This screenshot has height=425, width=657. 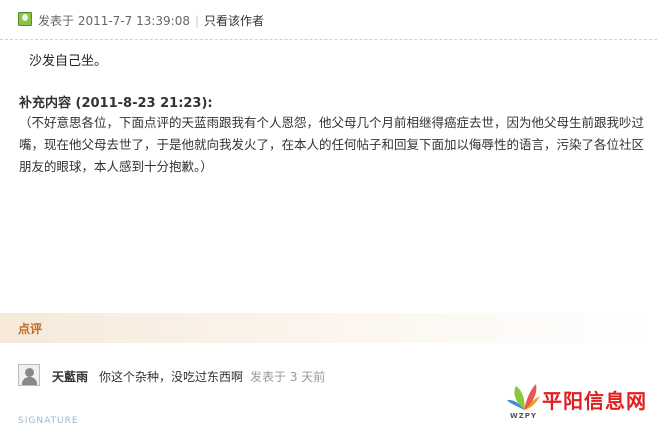 I want to click on post-header: 发表于 2011-7-7 13:39:08 | 只看该作者, so click(x=328, y=20).